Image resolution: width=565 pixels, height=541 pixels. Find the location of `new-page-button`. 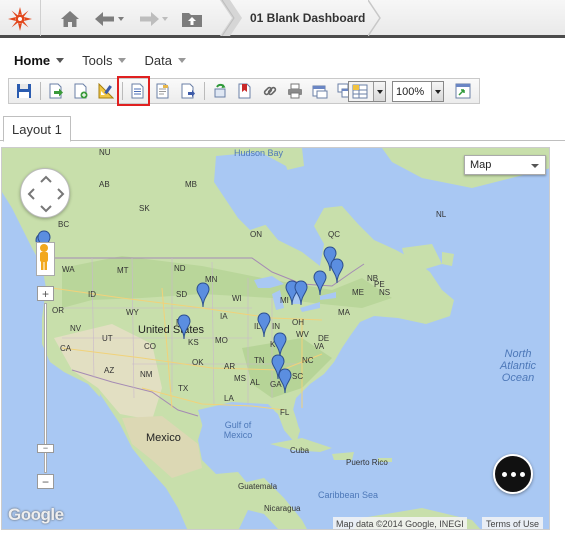

new-page-button is located at coordinates (81, 91).